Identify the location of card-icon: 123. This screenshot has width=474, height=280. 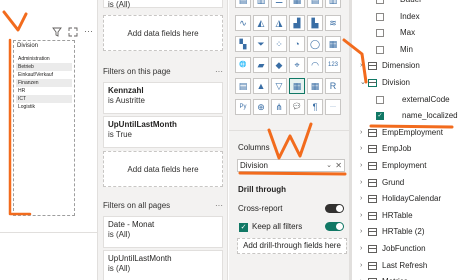
(333, 65).